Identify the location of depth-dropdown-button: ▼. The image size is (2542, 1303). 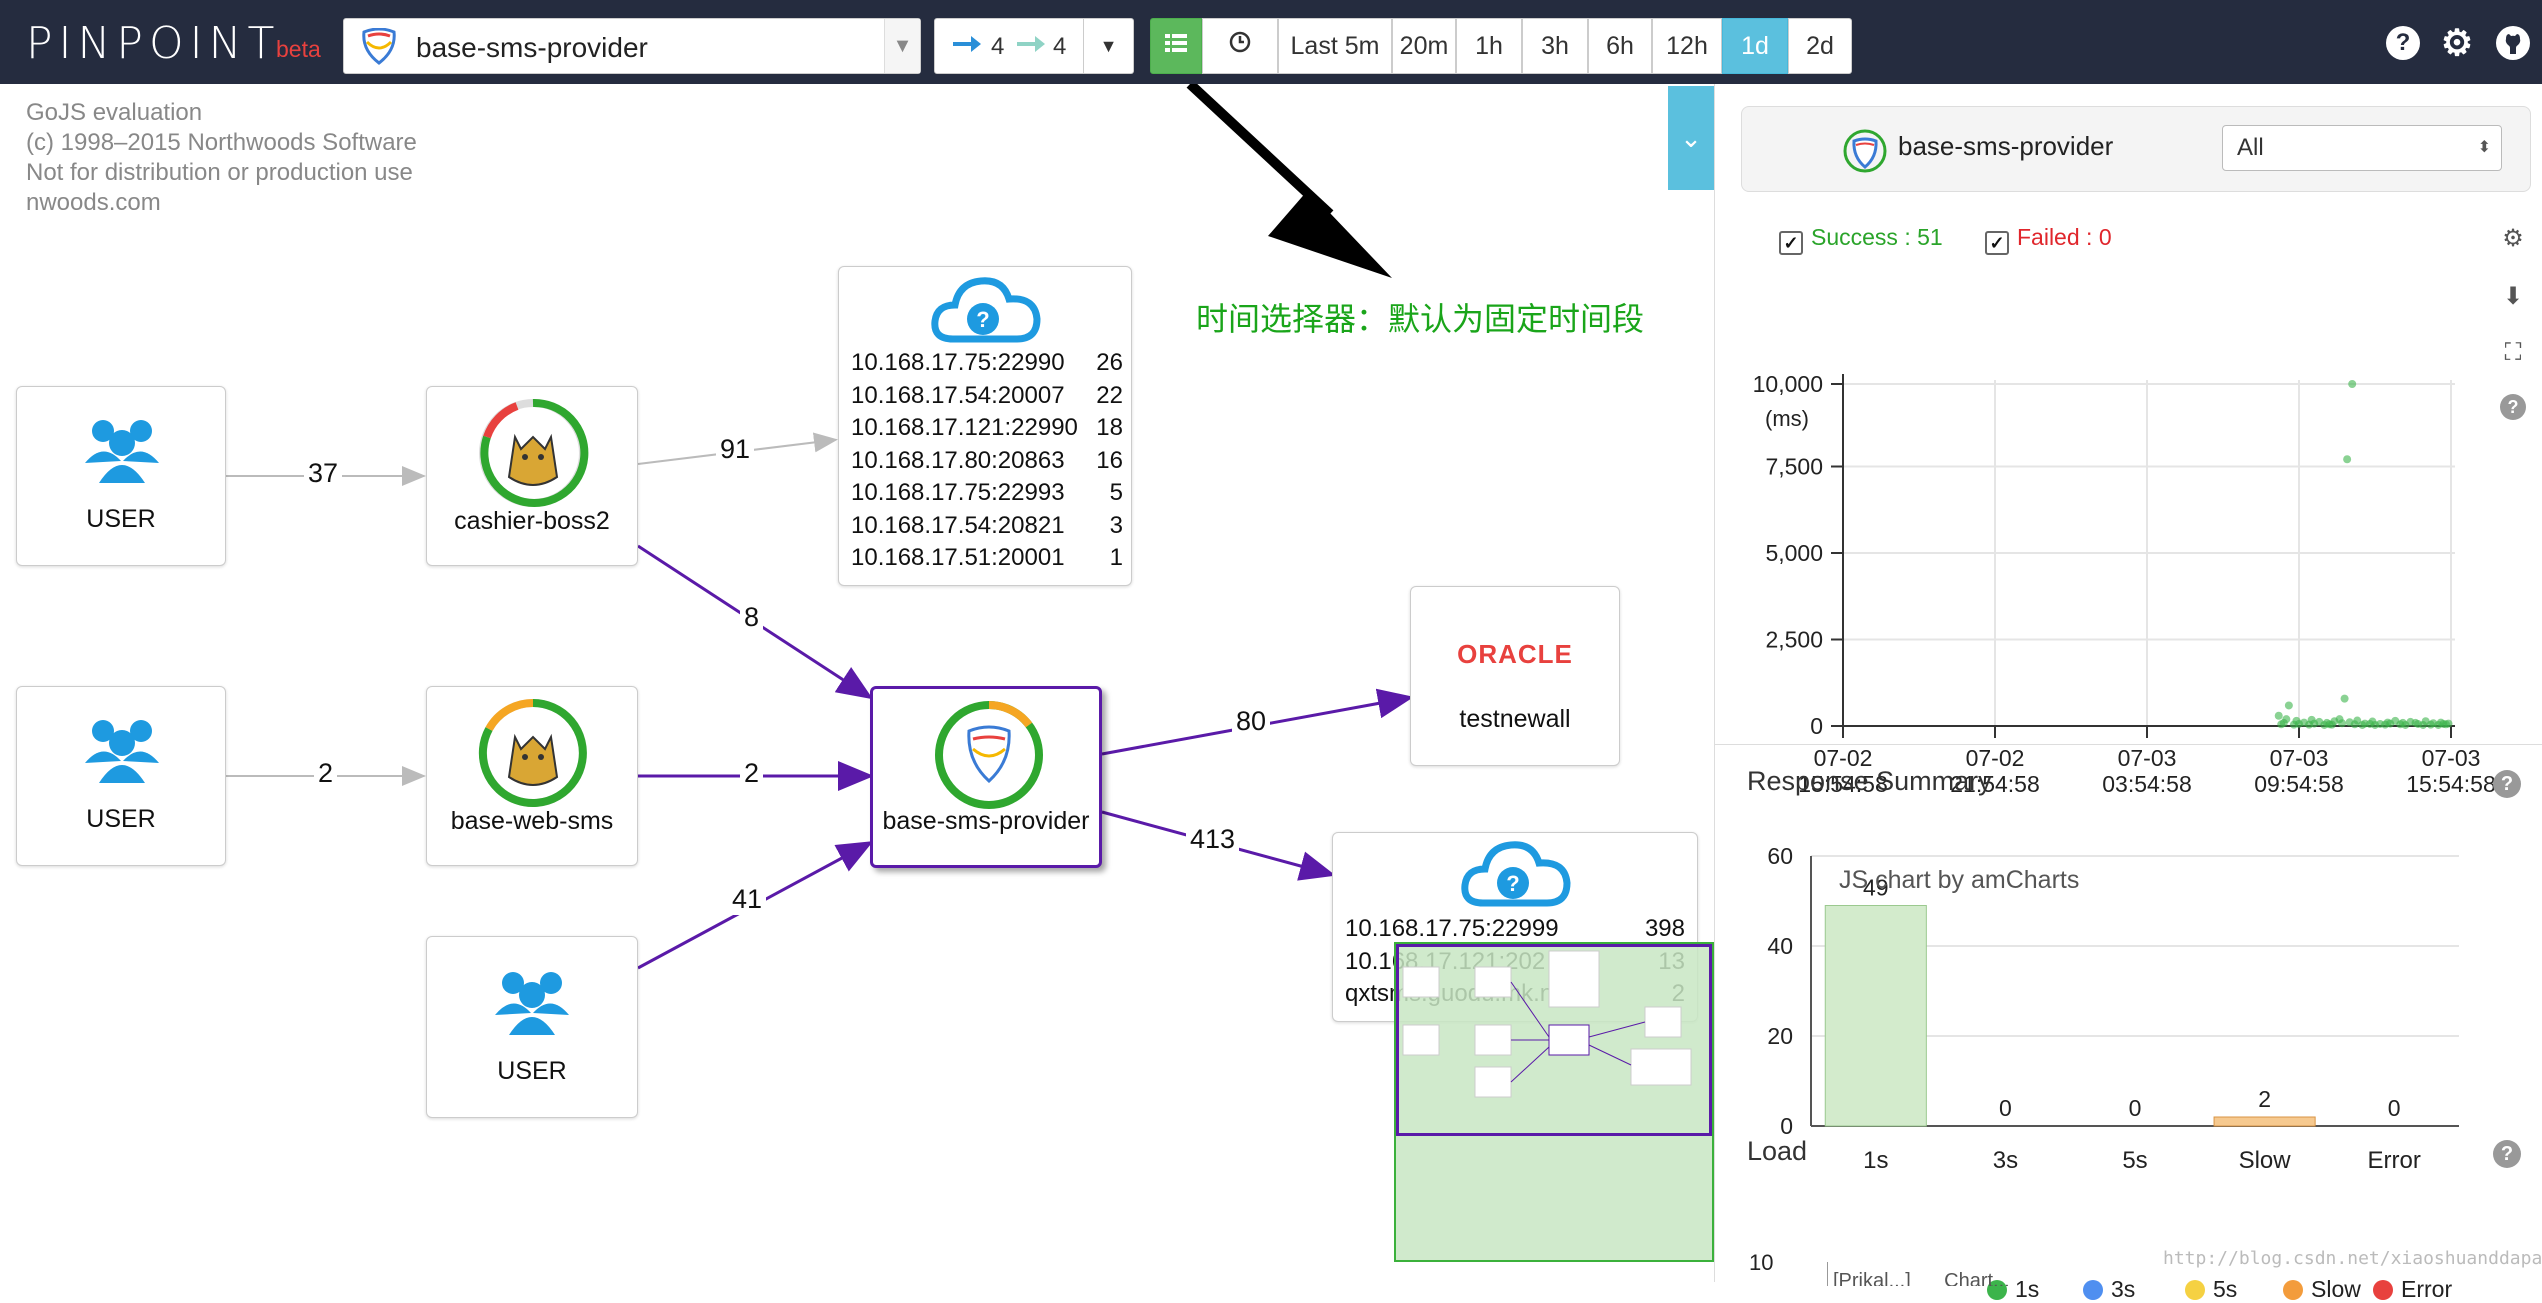
(1109, 46).